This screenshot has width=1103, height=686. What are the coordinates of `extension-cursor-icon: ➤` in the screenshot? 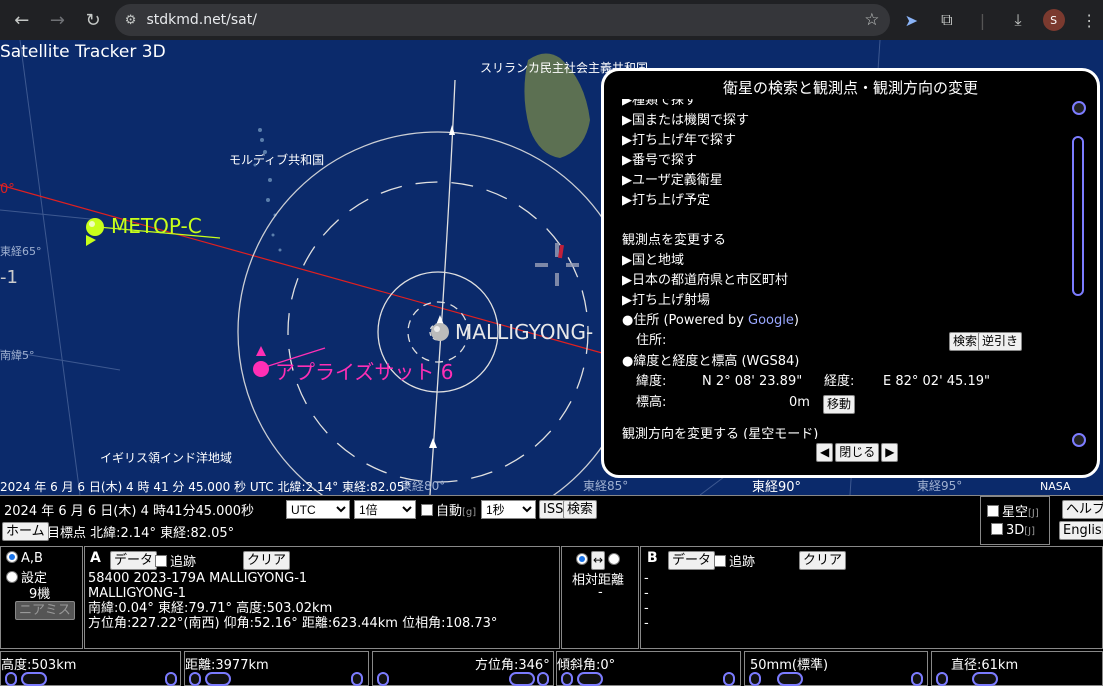 It's located at (912, 20).